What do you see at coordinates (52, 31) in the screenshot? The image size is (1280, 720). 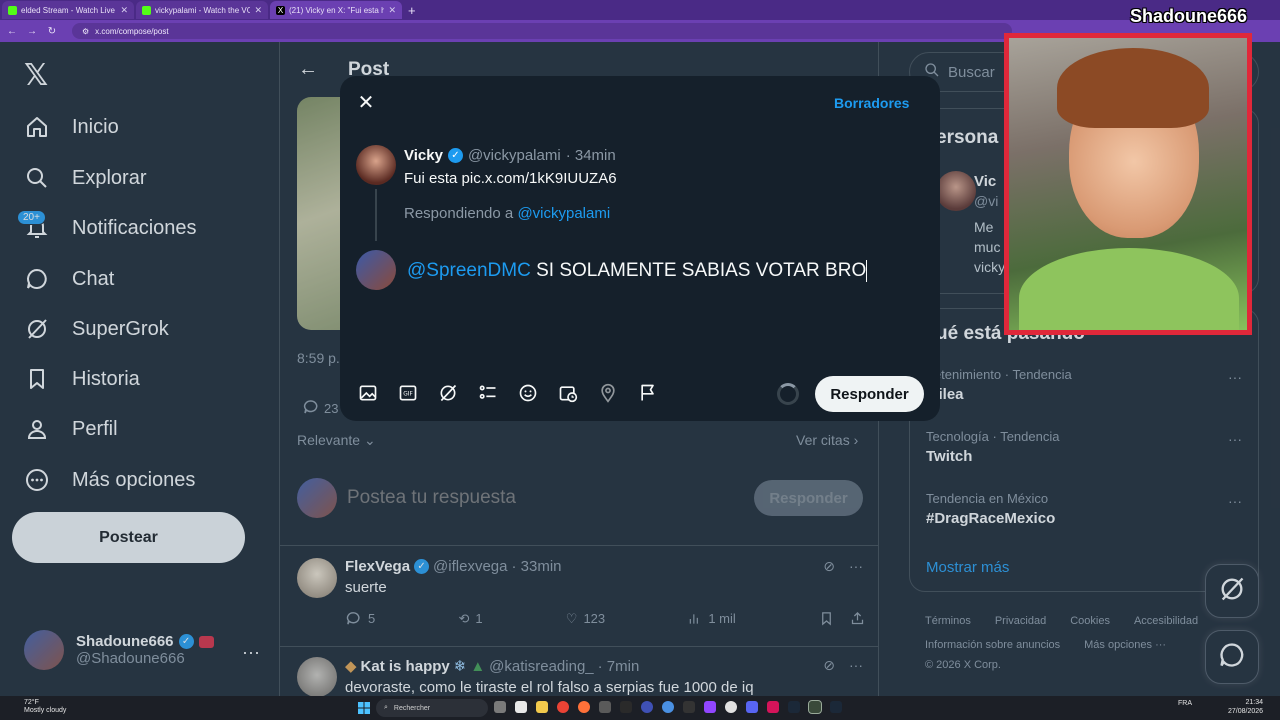 I see `reload-icon: ↻` at bounding box center [52, 31].